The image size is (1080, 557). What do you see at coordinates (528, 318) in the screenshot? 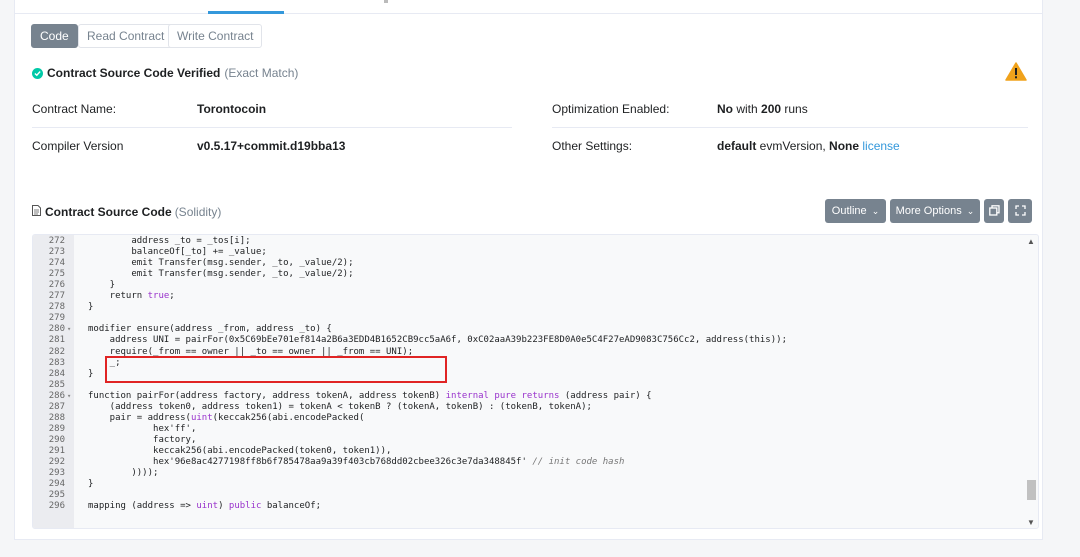
I see `code-line: 279` at bounding box center [528, 318].